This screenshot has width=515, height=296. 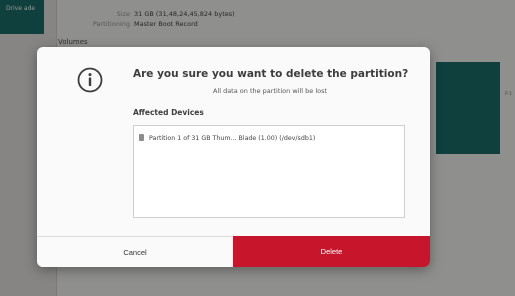 I want to click on info-icon, so click(x=90, y=80).